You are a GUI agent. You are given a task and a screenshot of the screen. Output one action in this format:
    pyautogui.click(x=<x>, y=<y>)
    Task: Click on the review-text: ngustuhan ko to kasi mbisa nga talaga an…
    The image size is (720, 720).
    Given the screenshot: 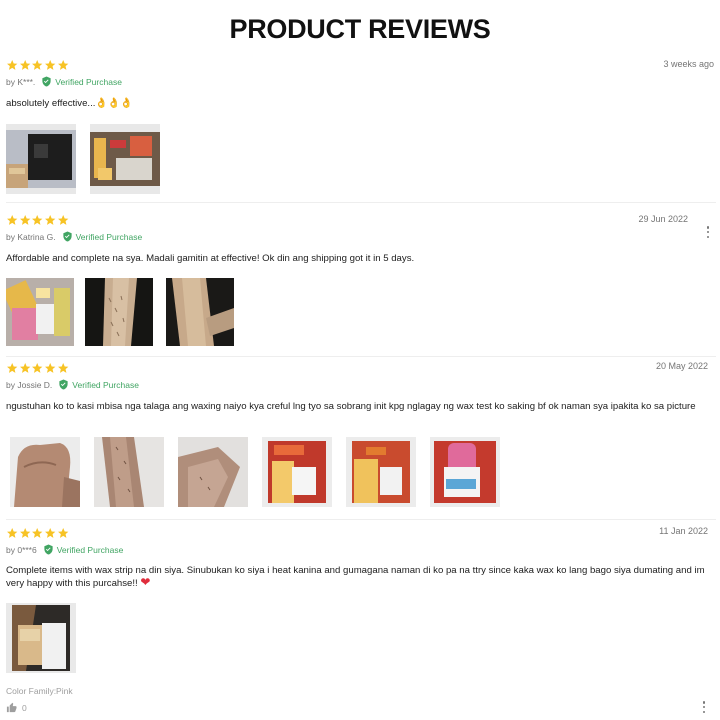 What is the action you would take?
    pyautogui.click(x=351, y=406)
    